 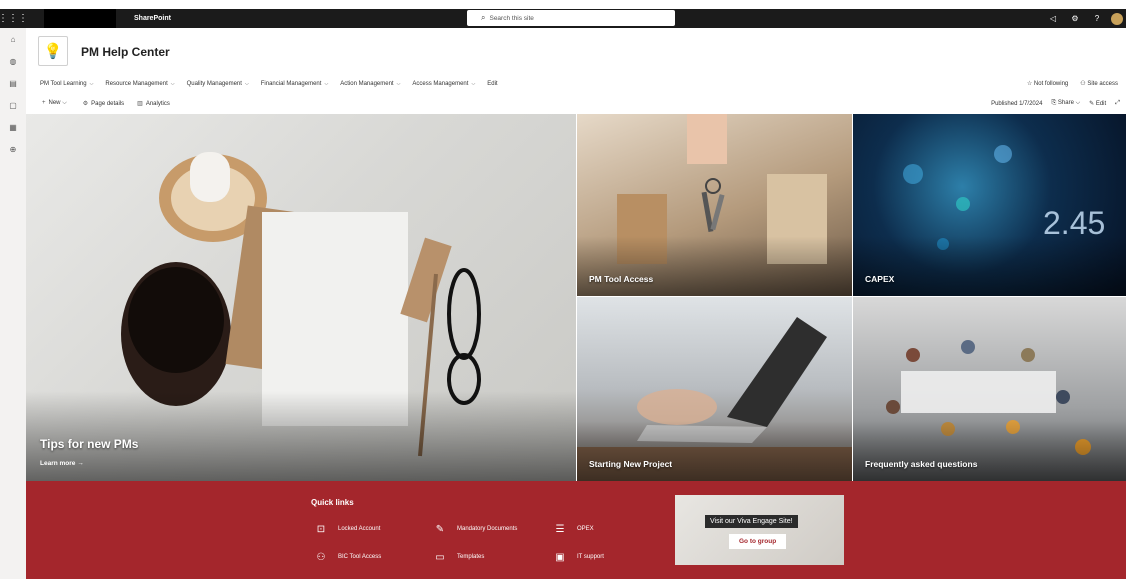 What do you see at coordinates (44, 103) in the screenshot?
I see `plus-icon: +` at bounding box center [44, 103].